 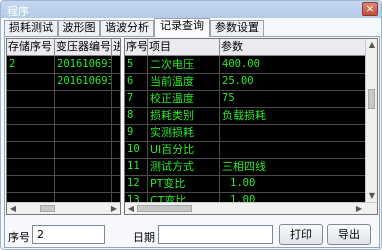 What do you see at coordinates (63, 208) in the screenshot?
I see `left-table-hscrollbar: ◀ ▶` at bounding box center [63, 208].